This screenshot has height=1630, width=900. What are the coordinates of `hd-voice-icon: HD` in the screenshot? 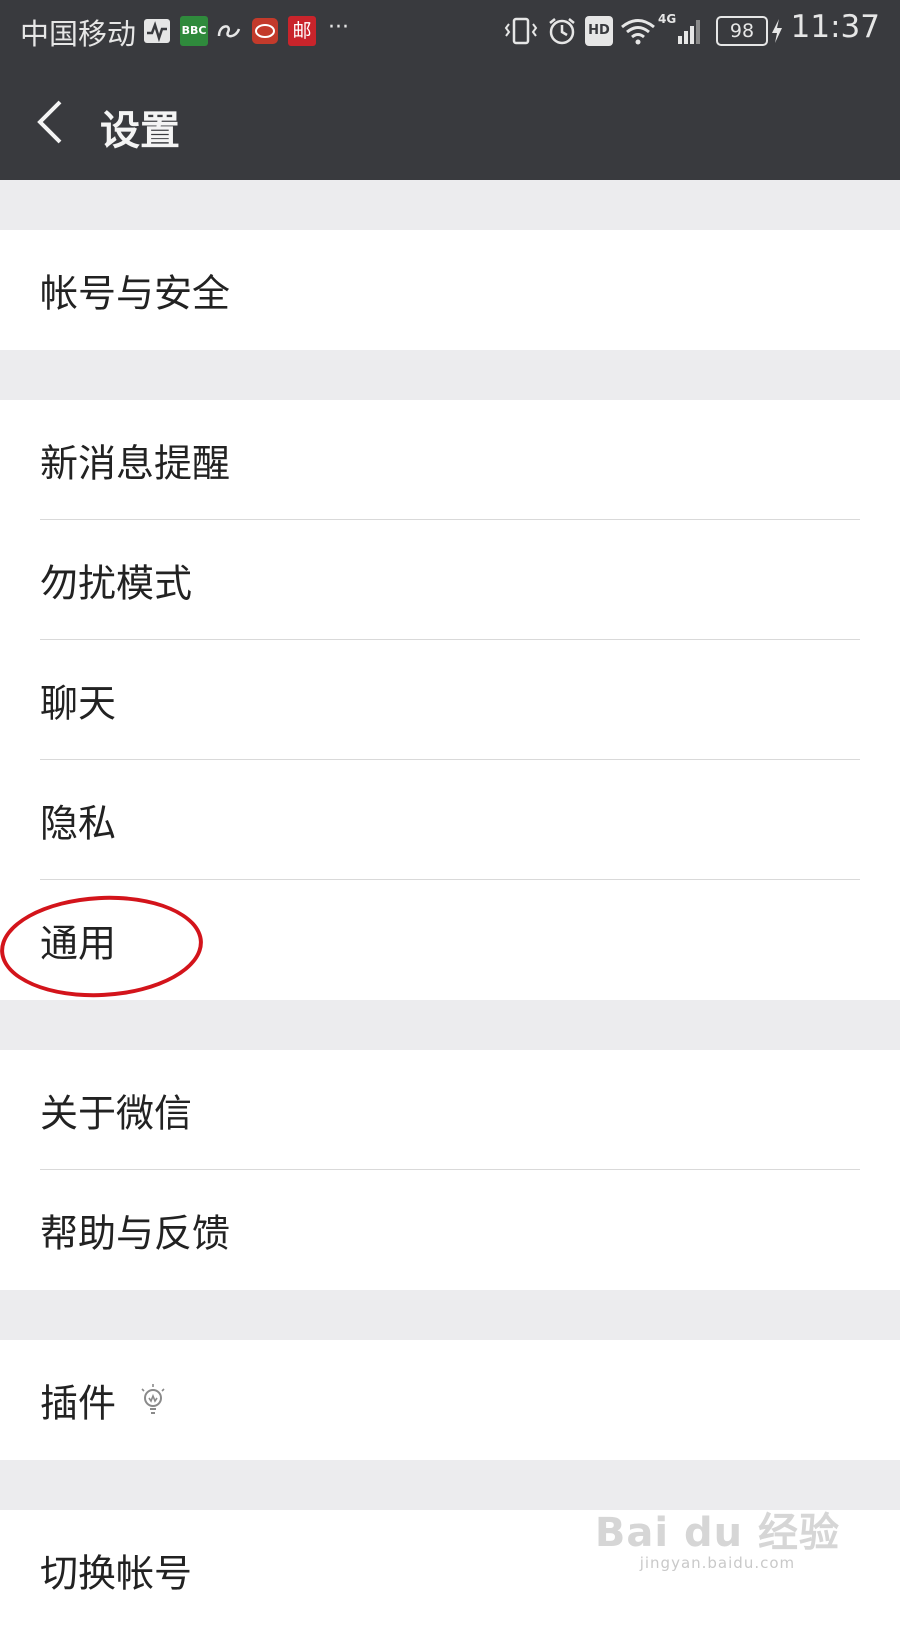 It's located at (599, 31).